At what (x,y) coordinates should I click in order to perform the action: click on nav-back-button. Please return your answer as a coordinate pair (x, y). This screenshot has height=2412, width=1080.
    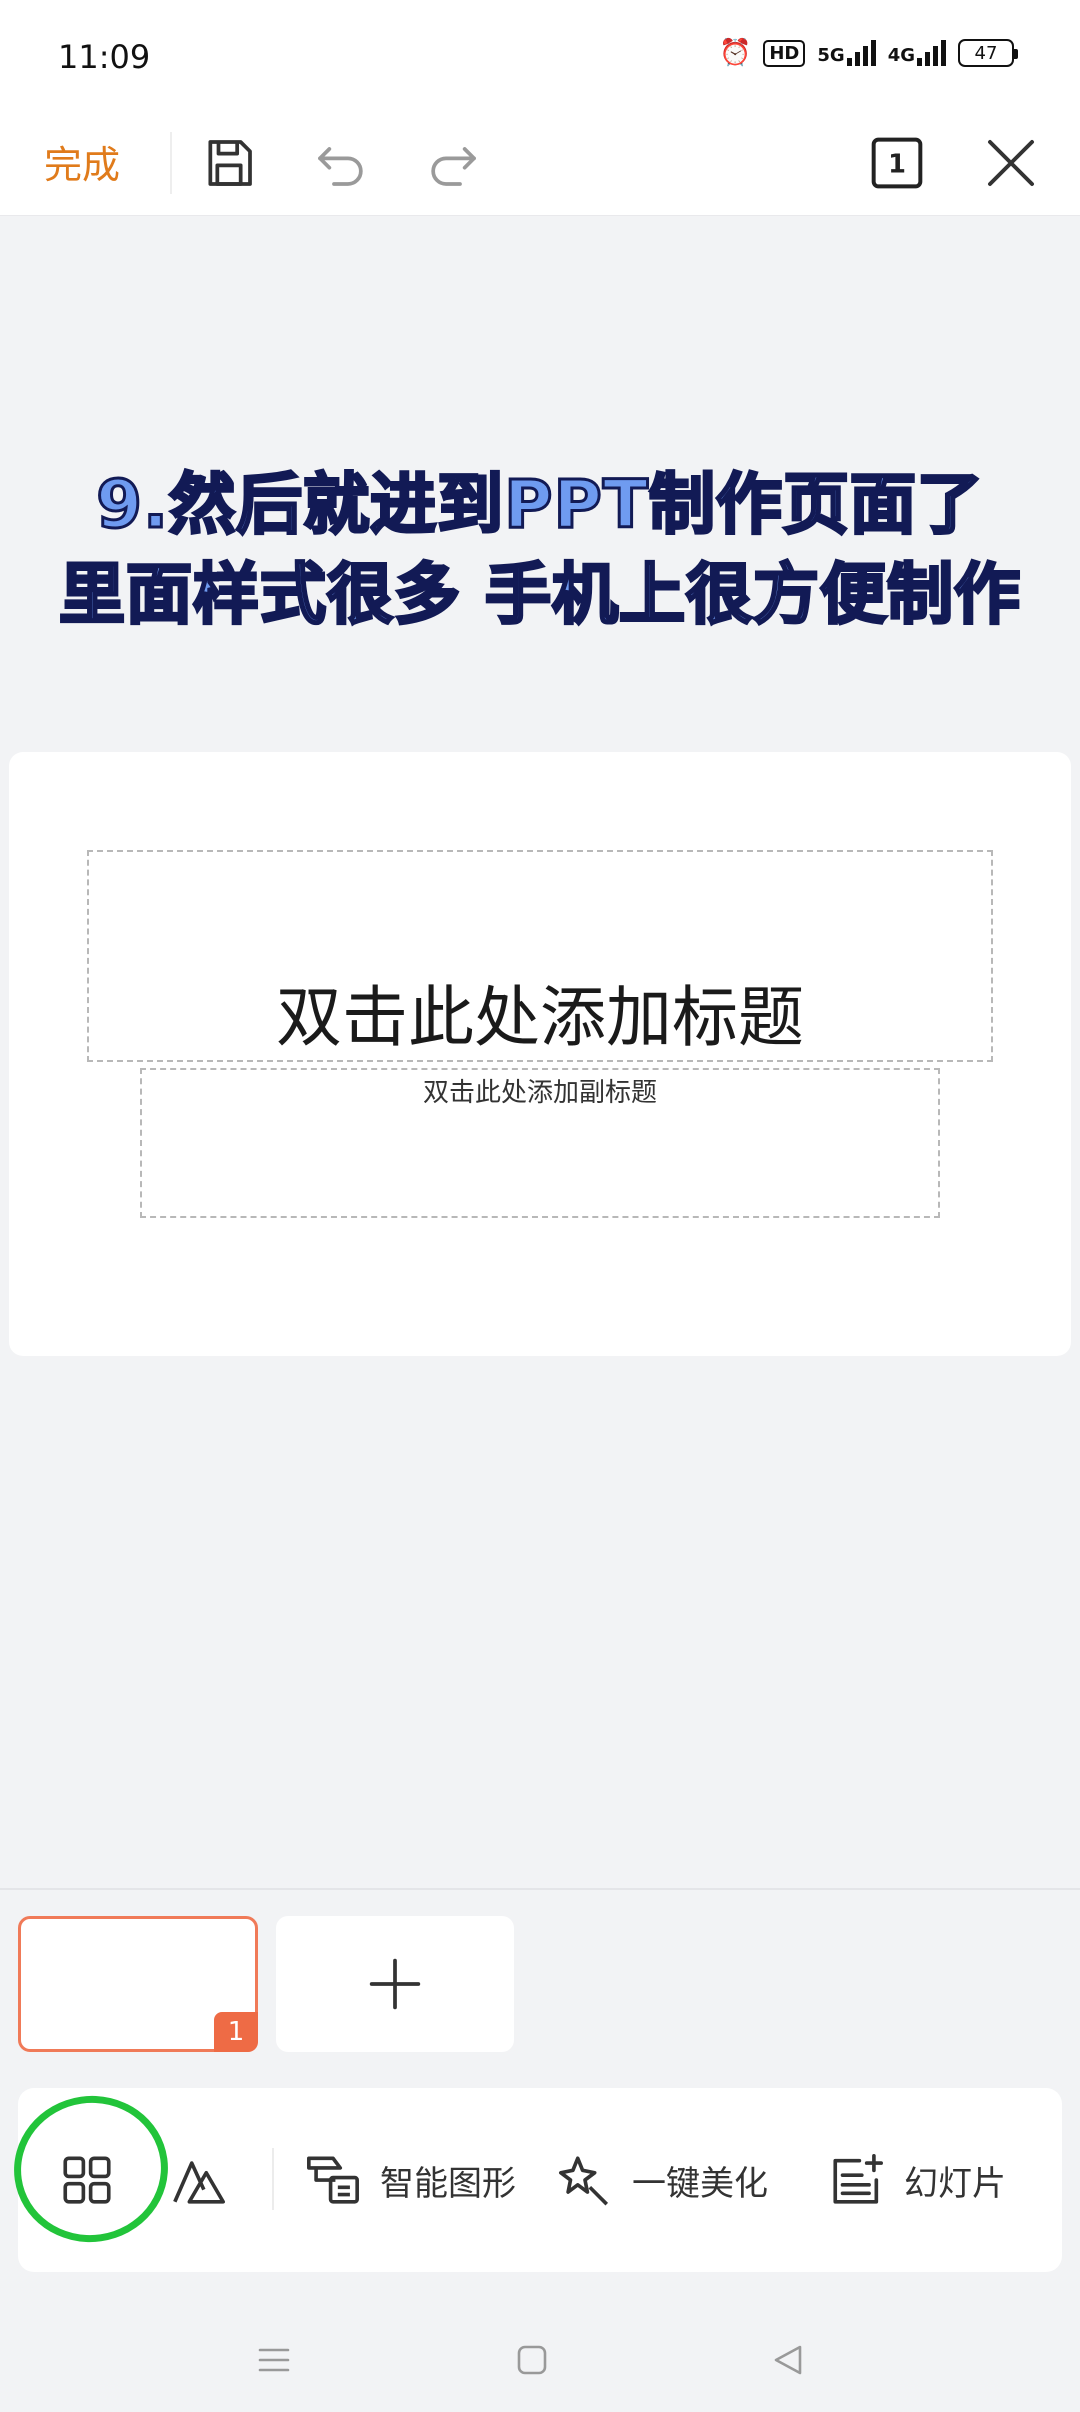
    Looking at the image, I should click on (788, 2360).